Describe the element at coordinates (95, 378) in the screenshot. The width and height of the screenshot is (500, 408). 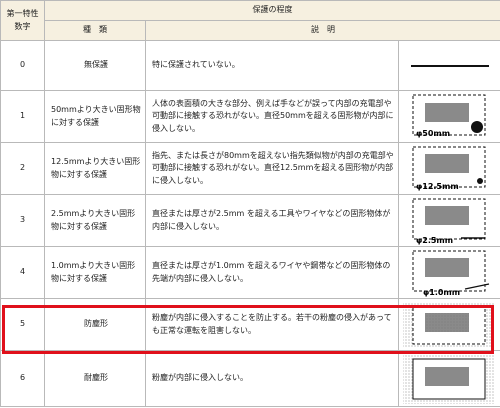
I see `type-cell: 耐塵形` at that location.